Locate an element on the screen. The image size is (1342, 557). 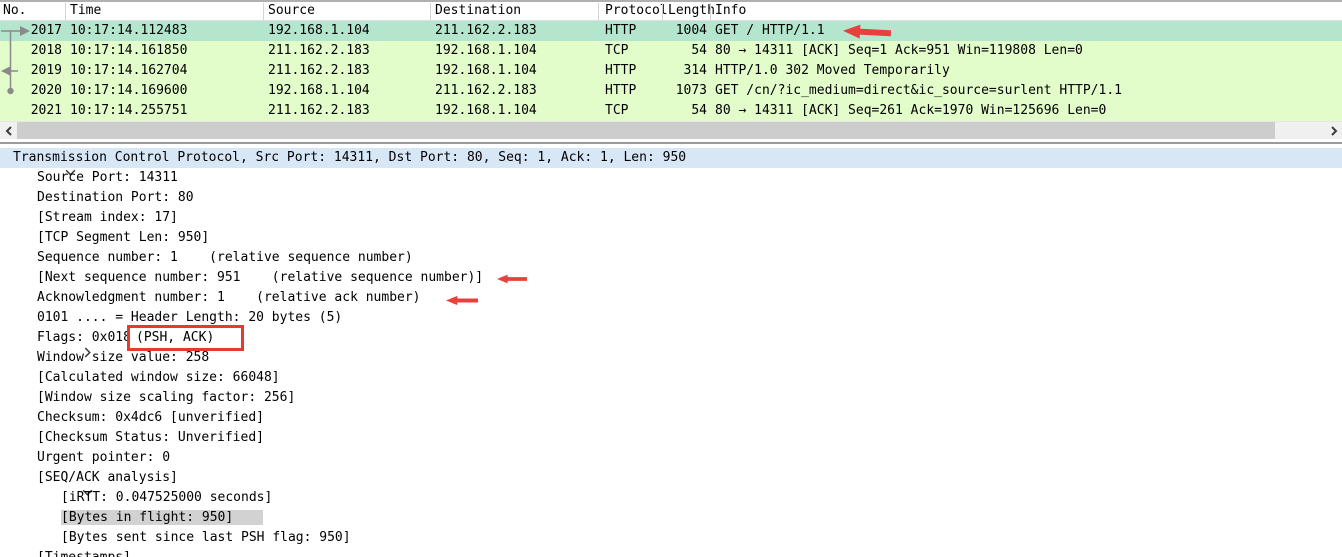
cell-time: 10:17:14.255751 is located at coordinates (129, 110).